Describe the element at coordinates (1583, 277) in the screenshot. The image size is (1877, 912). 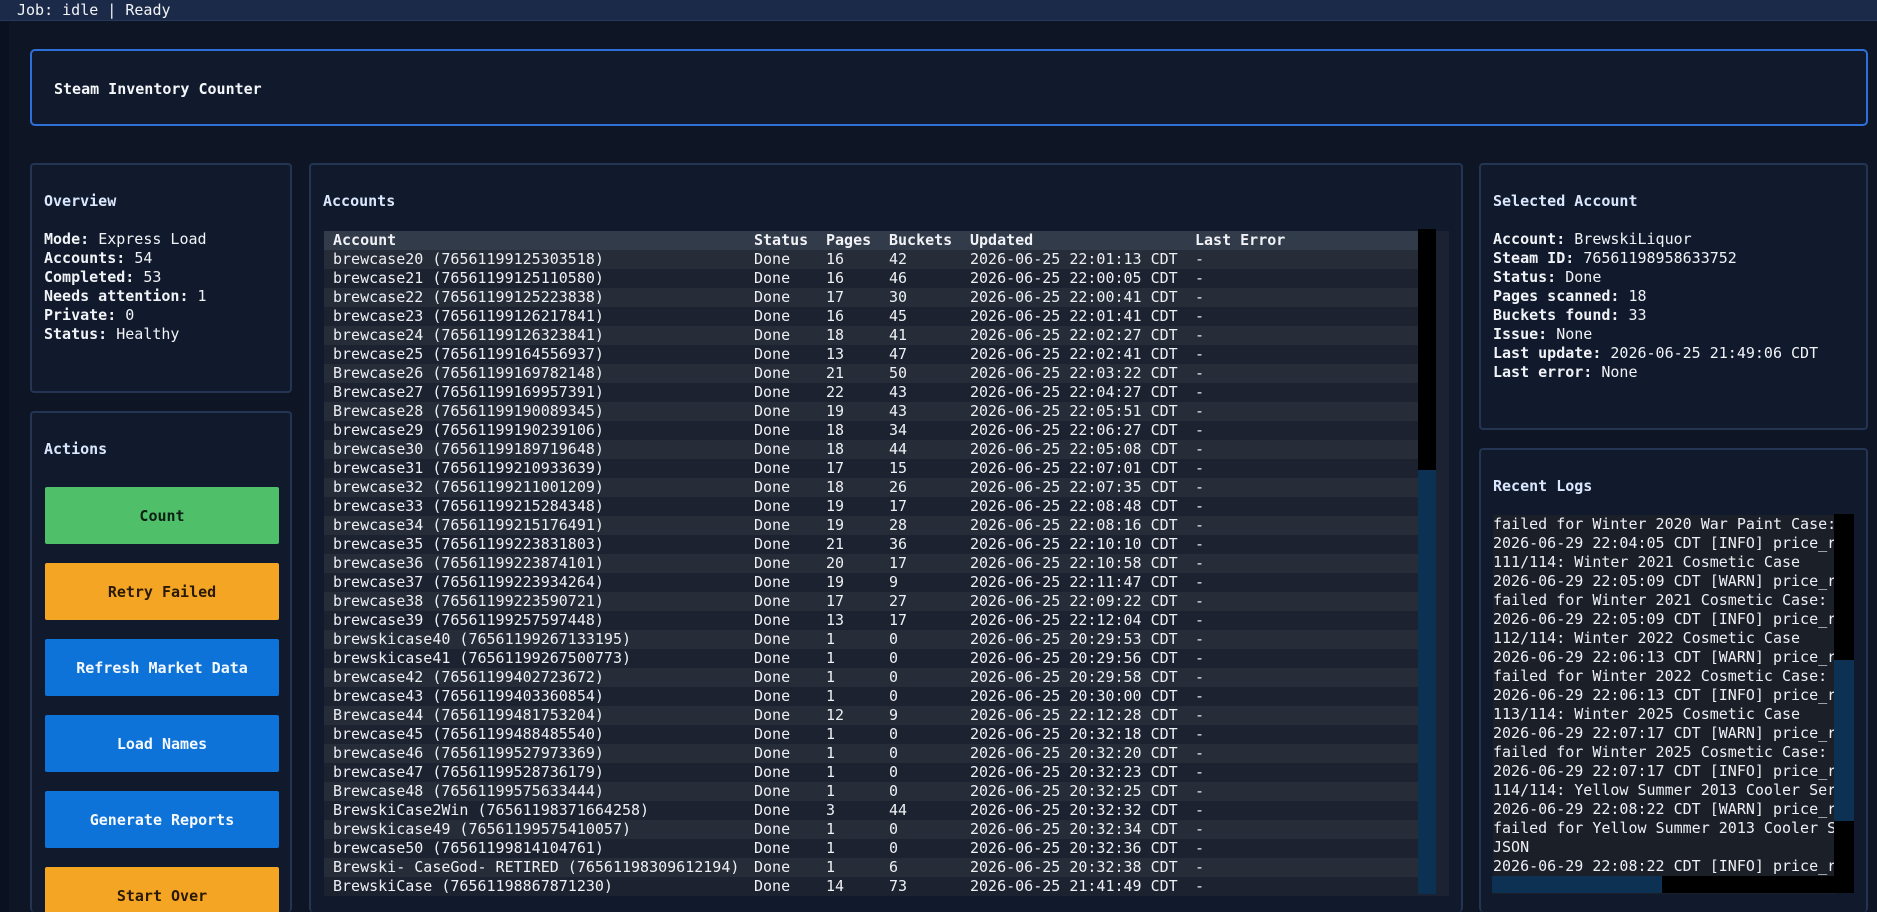
I see `selected-field-value: Done` at that location.